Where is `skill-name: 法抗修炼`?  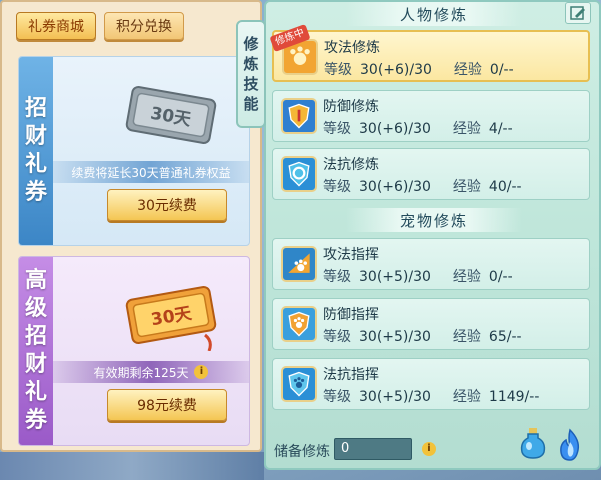
skill-name: 法抗修炼 is located at coordinates (351, 165).